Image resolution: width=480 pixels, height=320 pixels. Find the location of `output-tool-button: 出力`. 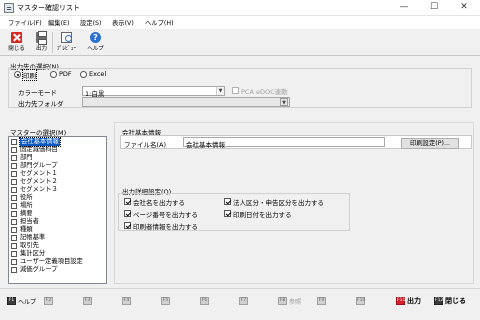

output-tool-button: 出力 is located at coordinates (41, 42).